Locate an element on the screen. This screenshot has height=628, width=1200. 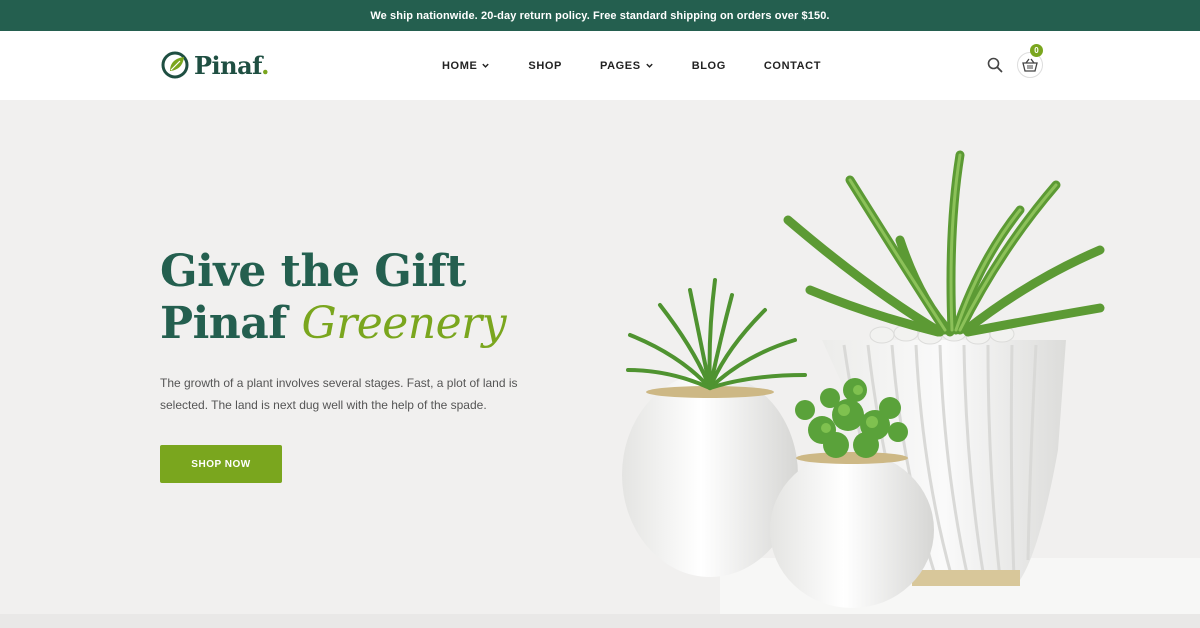
nav-shop-label: SHOP is located at coordinates (545, 65).